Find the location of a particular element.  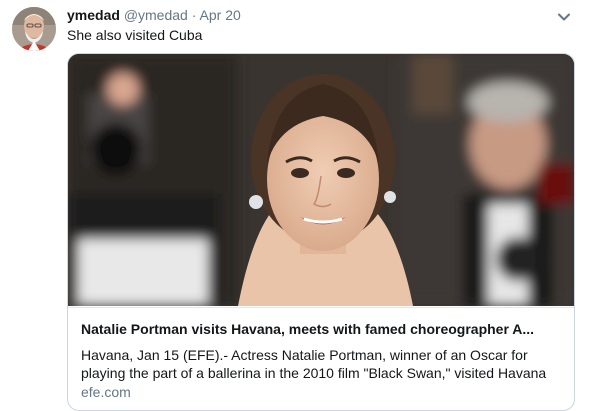

chevron-down-icon is located at coordinates (564, 17).